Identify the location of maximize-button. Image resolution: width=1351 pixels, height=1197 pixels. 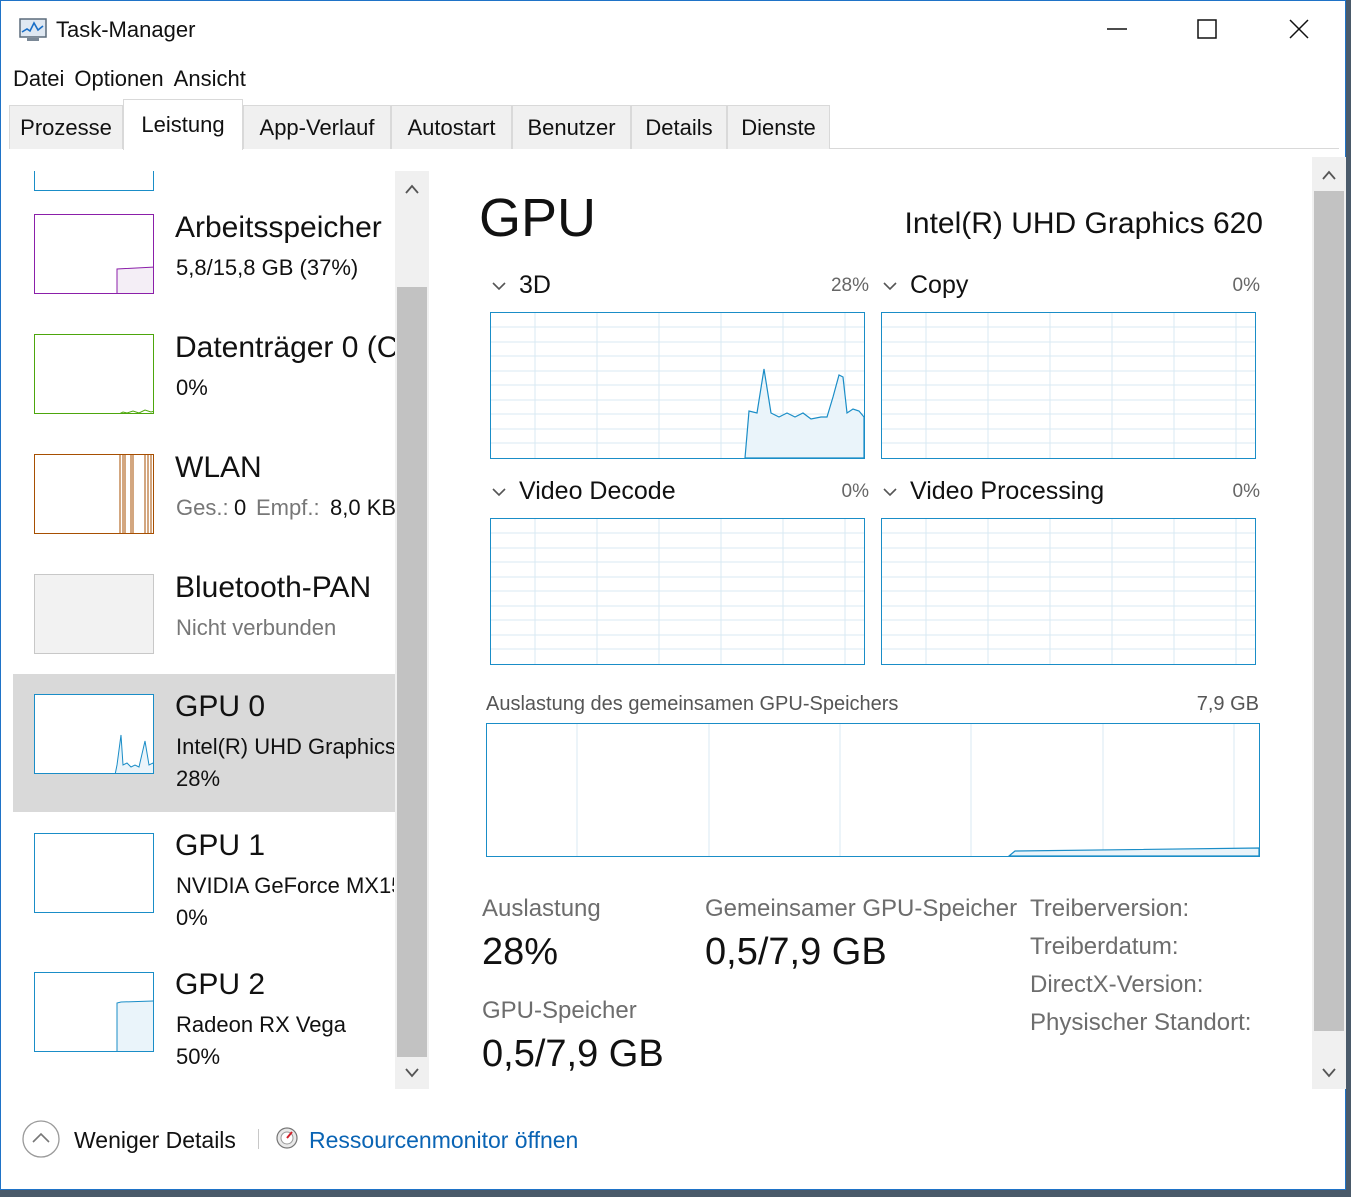
(1207, 29).